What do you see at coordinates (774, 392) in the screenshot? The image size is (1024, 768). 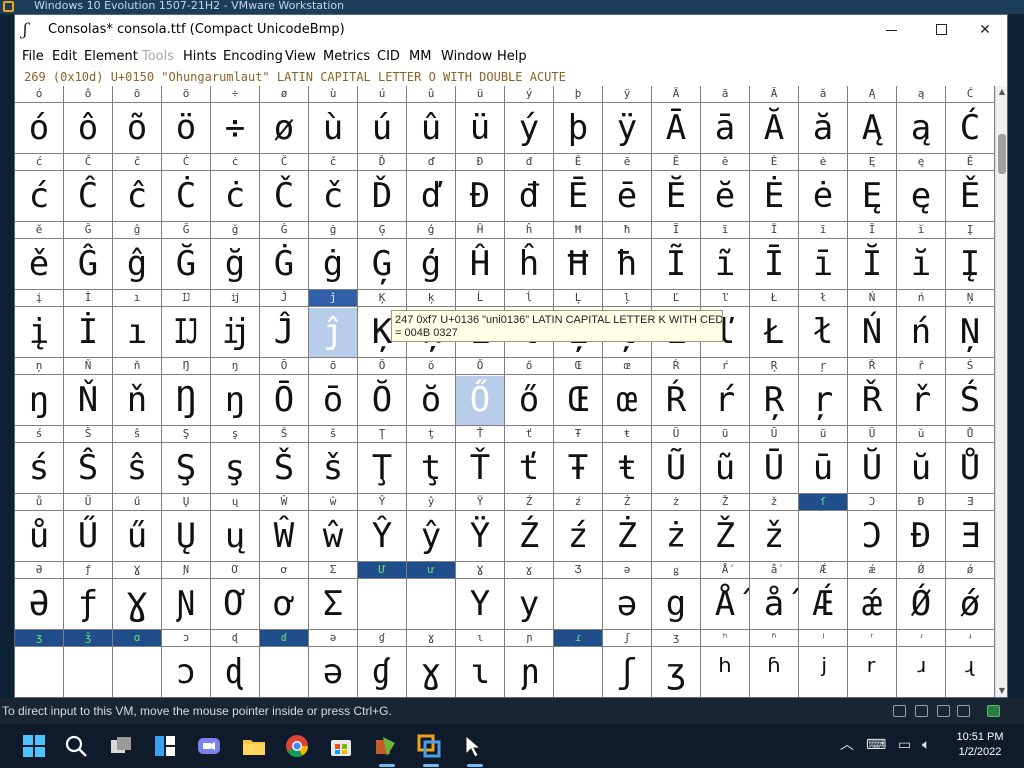 I see `glyph-cell: ŖŖ` at bounding box center [774, 392].